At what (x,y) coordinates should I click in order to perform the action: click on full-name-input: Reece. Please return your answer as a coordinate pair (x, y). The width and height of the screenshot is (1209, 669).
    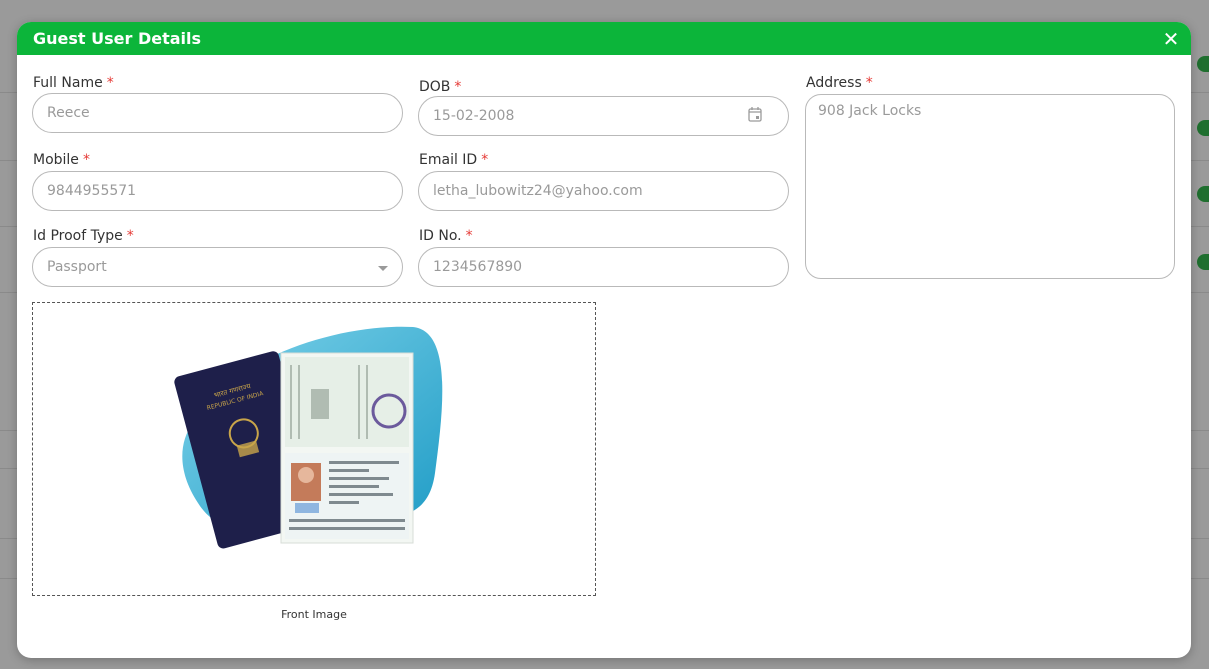
    Looking at the image, I should click on (217, 113).